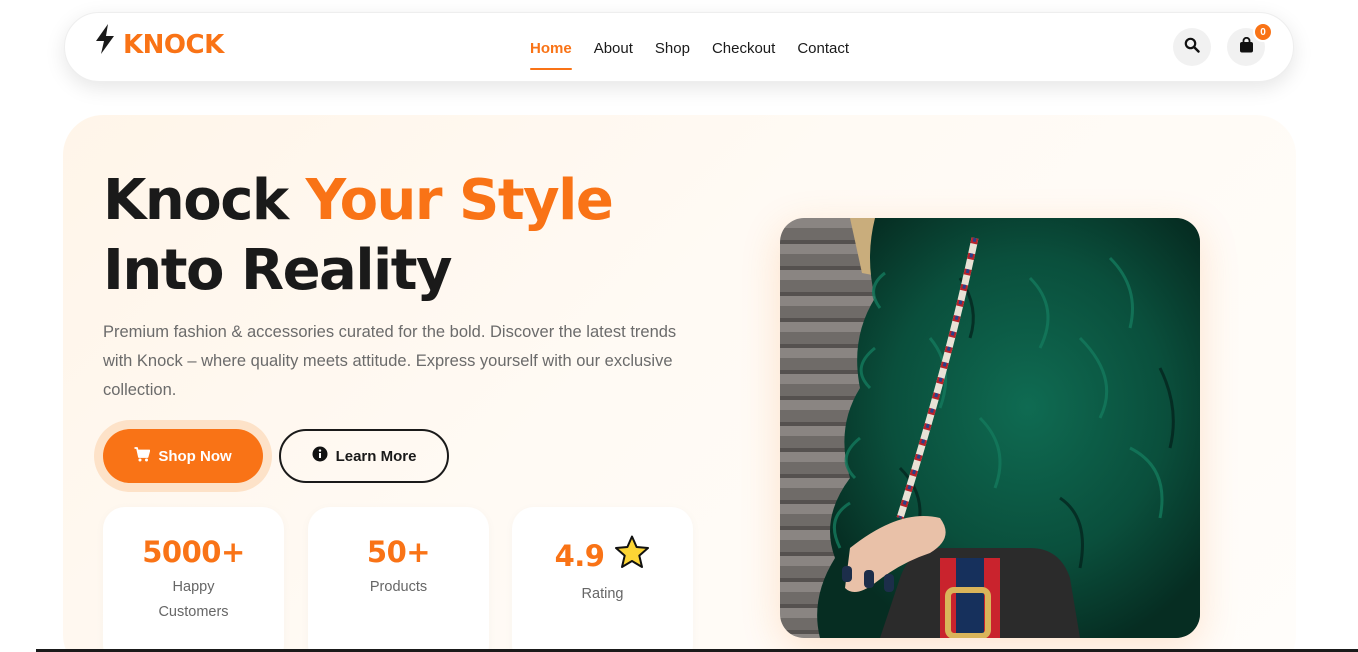 The image size is (1358, 652). Describe the element at coordinates (459, 201) in the screenshot. I see `headline-accent: Your Style` at that location.